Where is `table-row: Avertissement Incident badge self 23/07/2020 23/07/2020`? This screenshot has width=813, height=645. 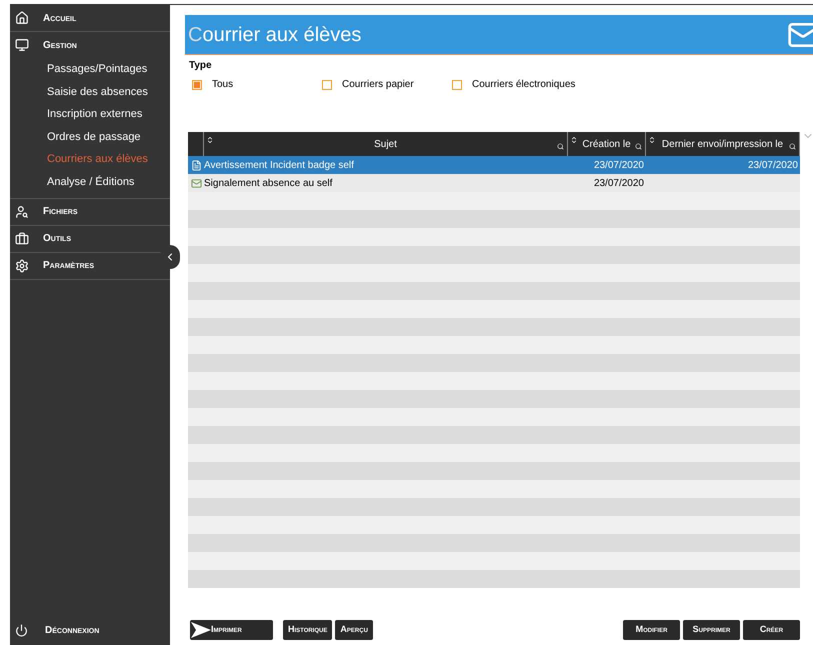
table-row: Avertissement Incident badge self 23/07/2020 23/07/2020 is located at coordinates (494, 165).